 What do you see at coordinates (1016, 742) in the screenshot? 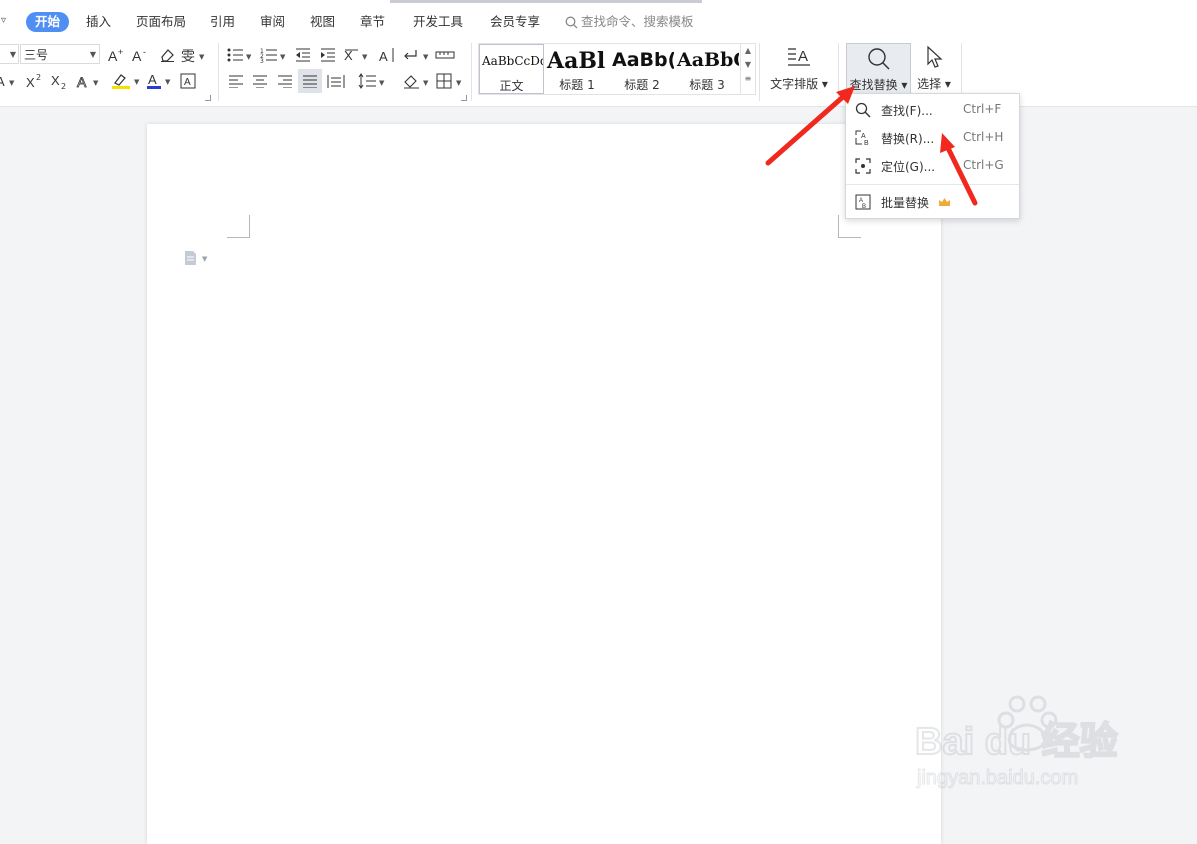
I see `watermark-brand: Bai du 经验` at bounding box center [1016, 742].